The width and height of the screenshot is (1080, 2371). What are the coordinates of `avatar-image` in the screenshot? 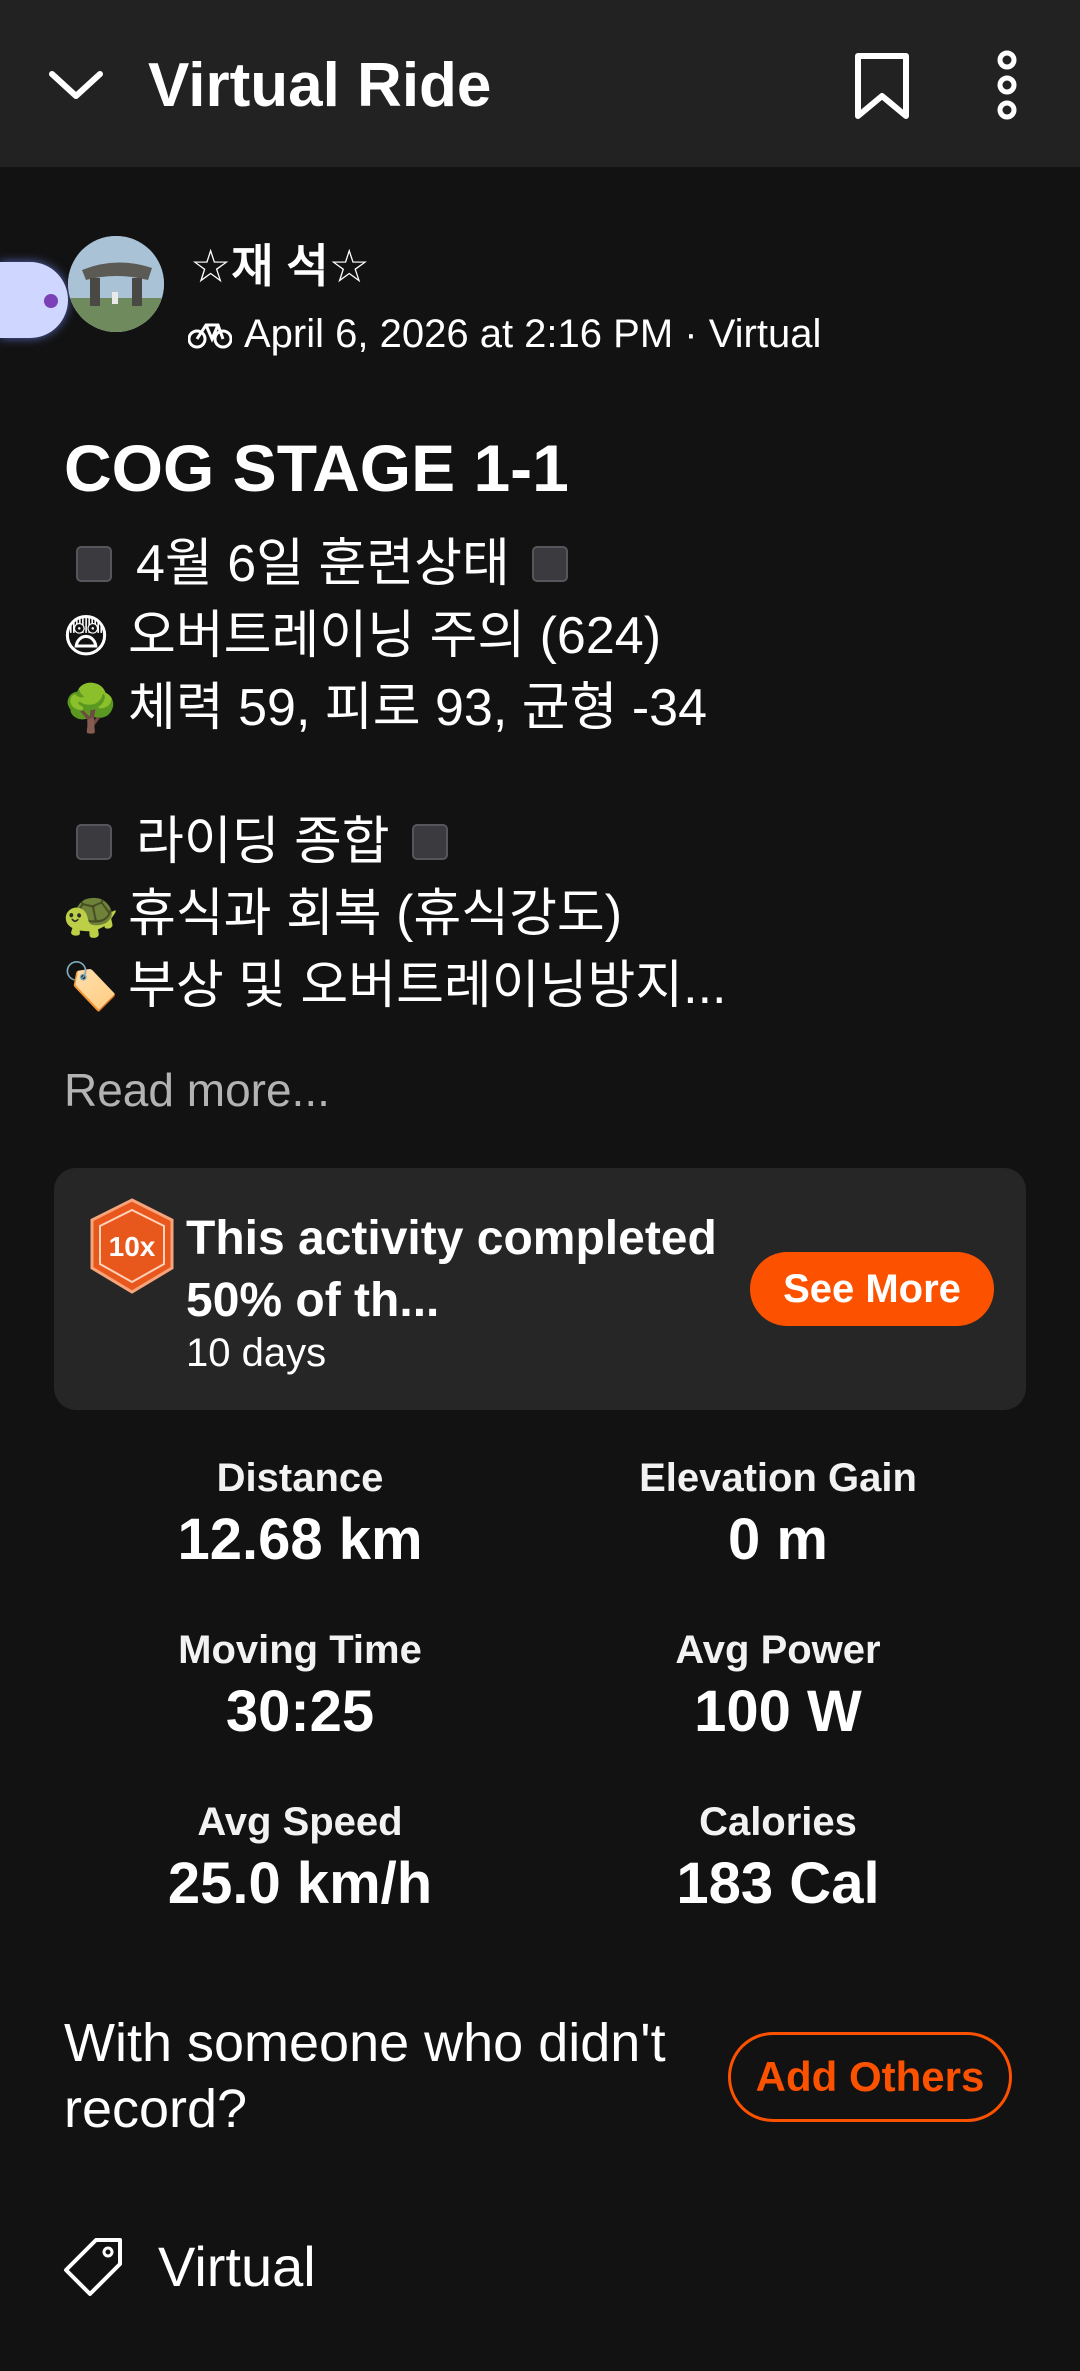 It's located at (116, 284).